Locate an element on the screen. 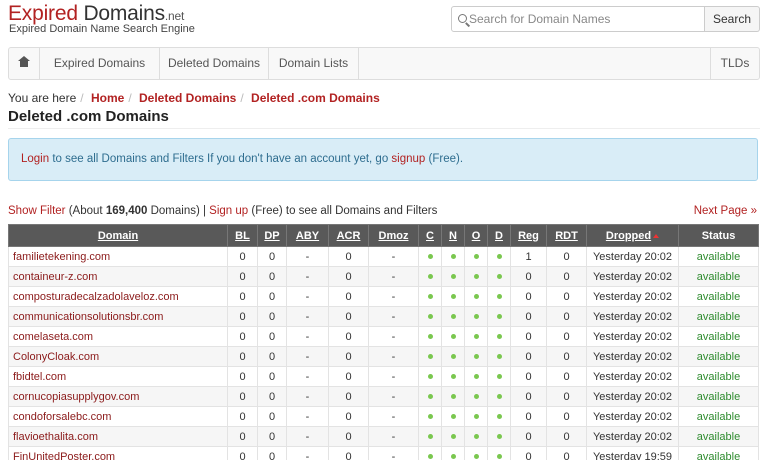 The image size is (768, 460). col-acr: ACR is located at coordinates (348, 235).